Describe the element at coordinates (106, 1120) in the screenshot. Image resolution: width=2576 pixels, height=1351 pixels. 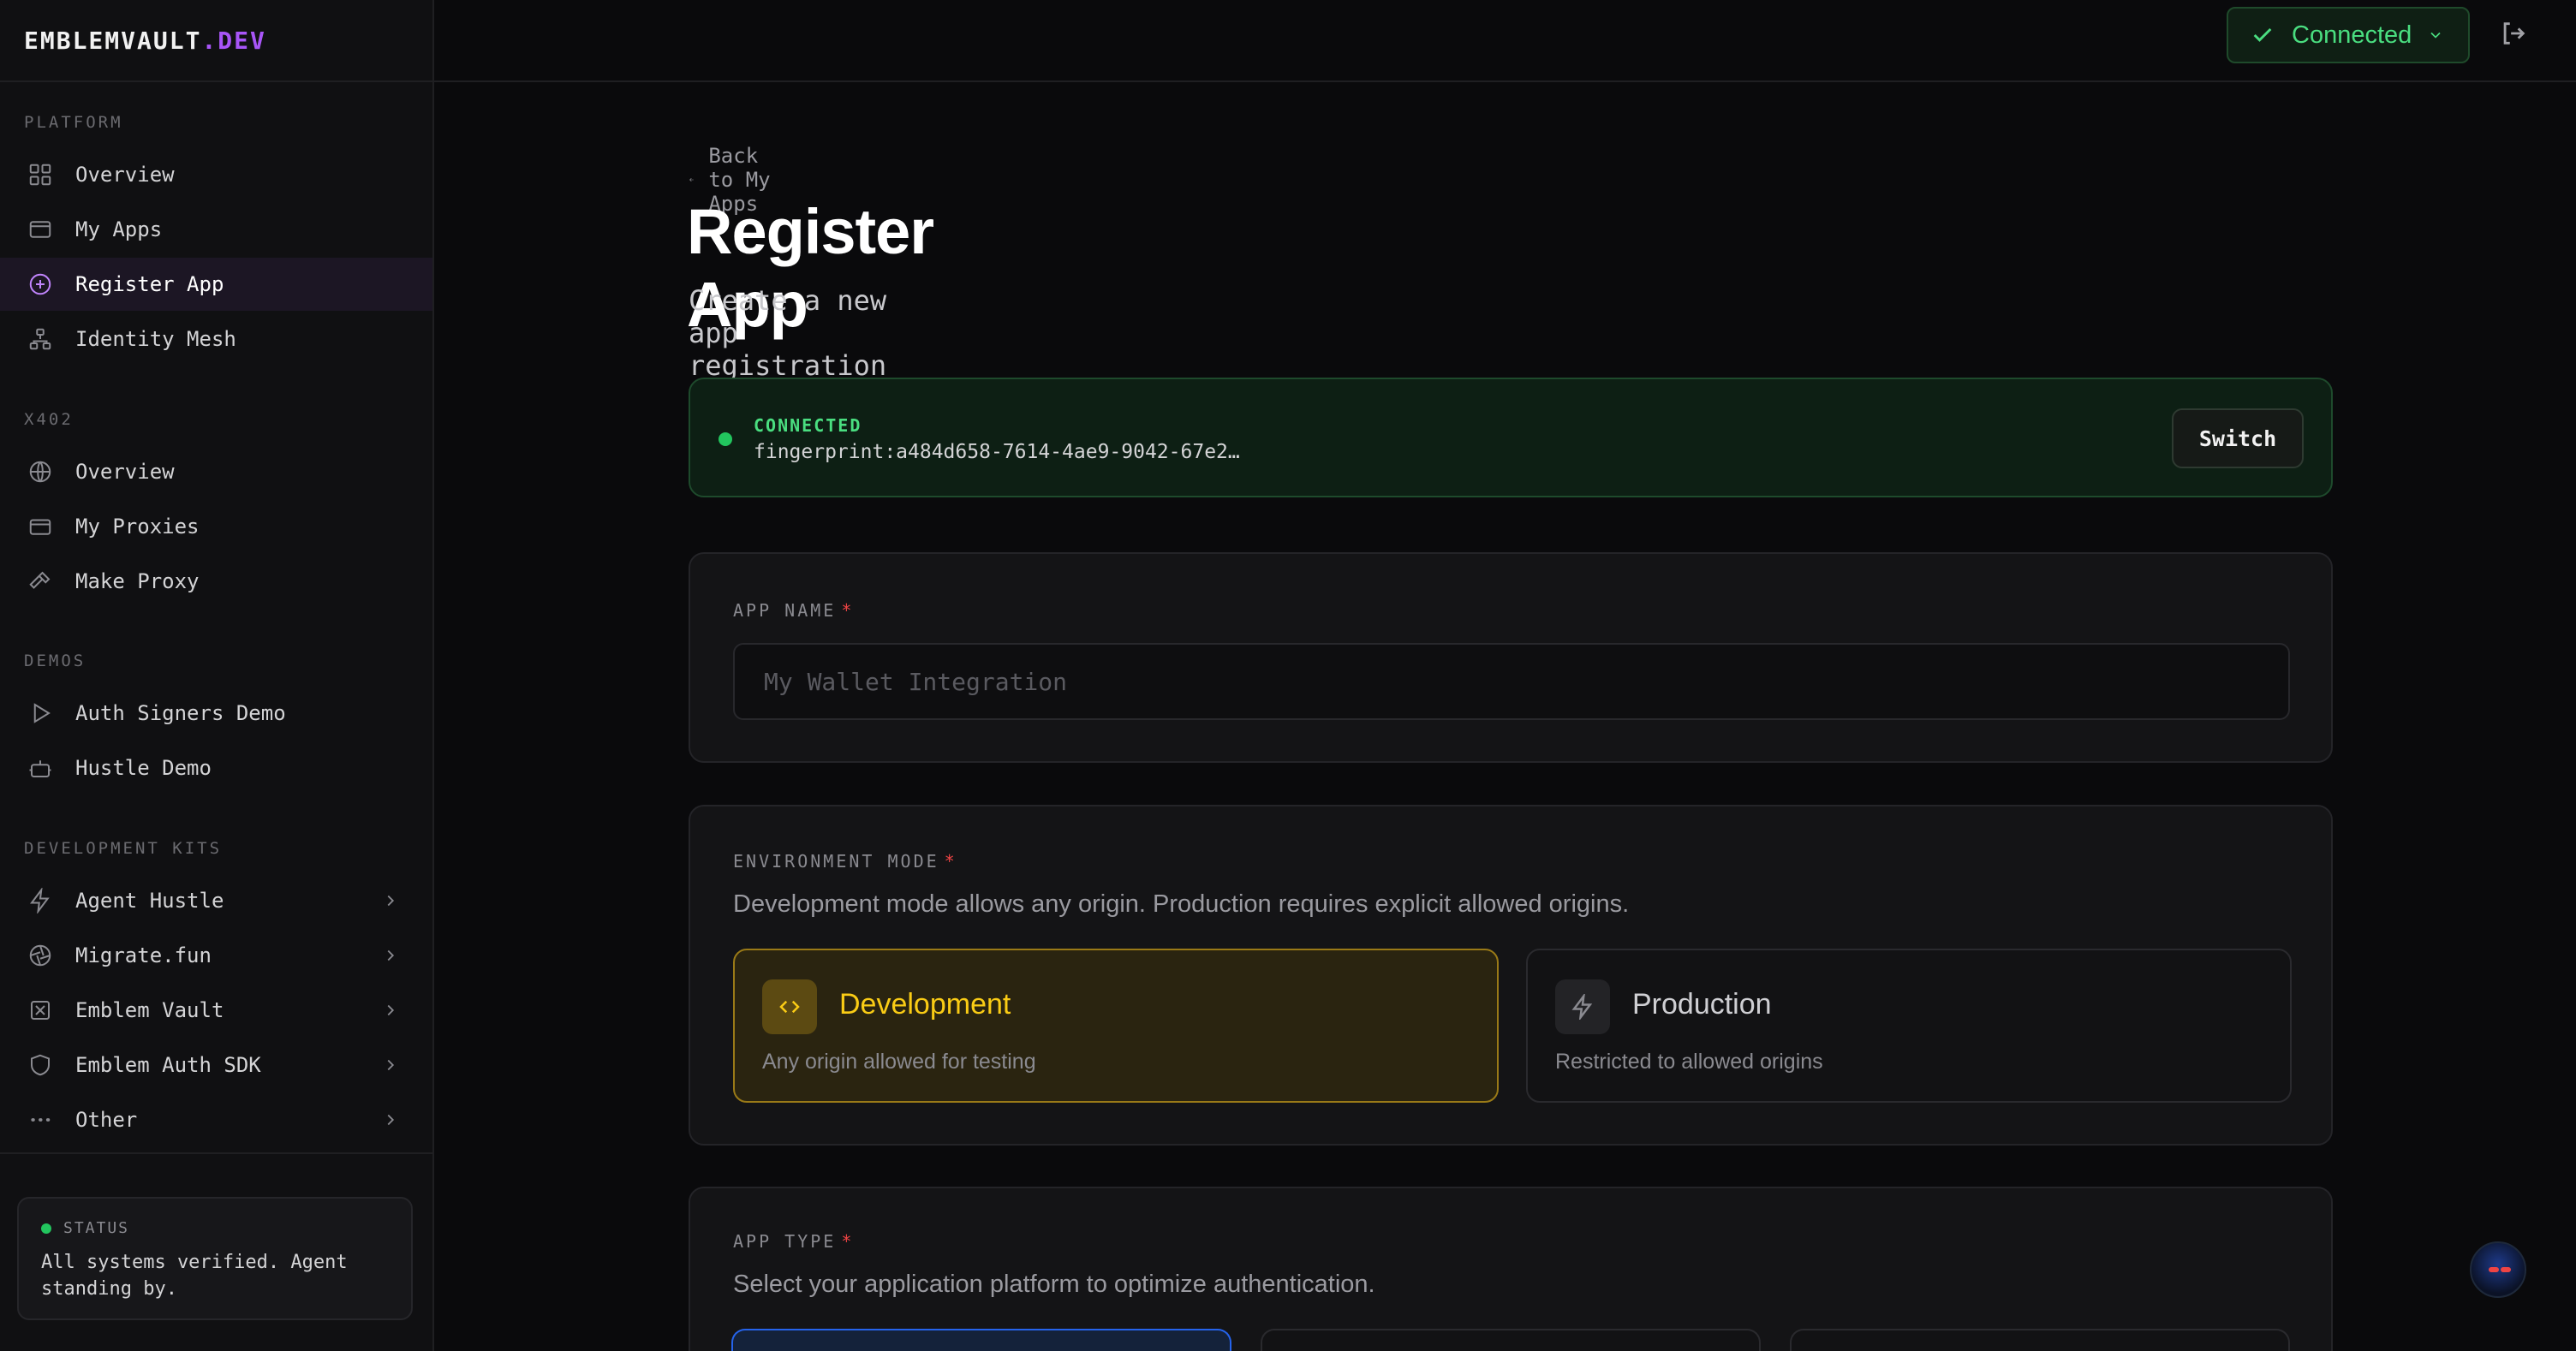
I see `sidebar-item-label: Other` at that location.